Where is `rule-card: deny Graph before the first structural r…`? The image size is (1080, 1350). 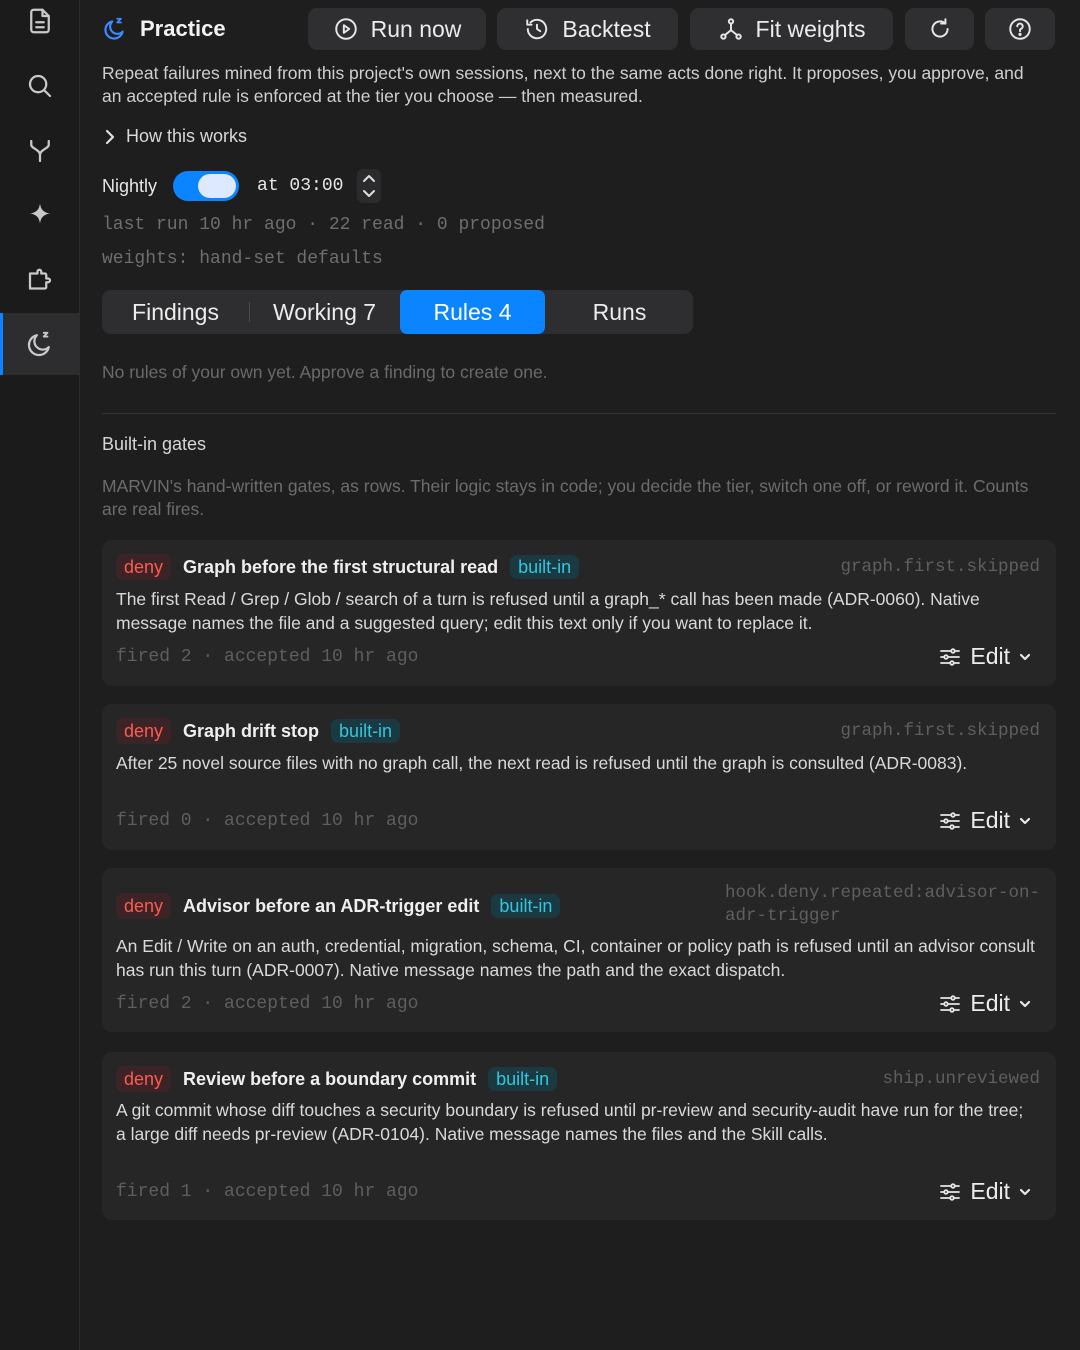 rule-card: deny Graph before the first structural r… is located at coordinates (579, 613).